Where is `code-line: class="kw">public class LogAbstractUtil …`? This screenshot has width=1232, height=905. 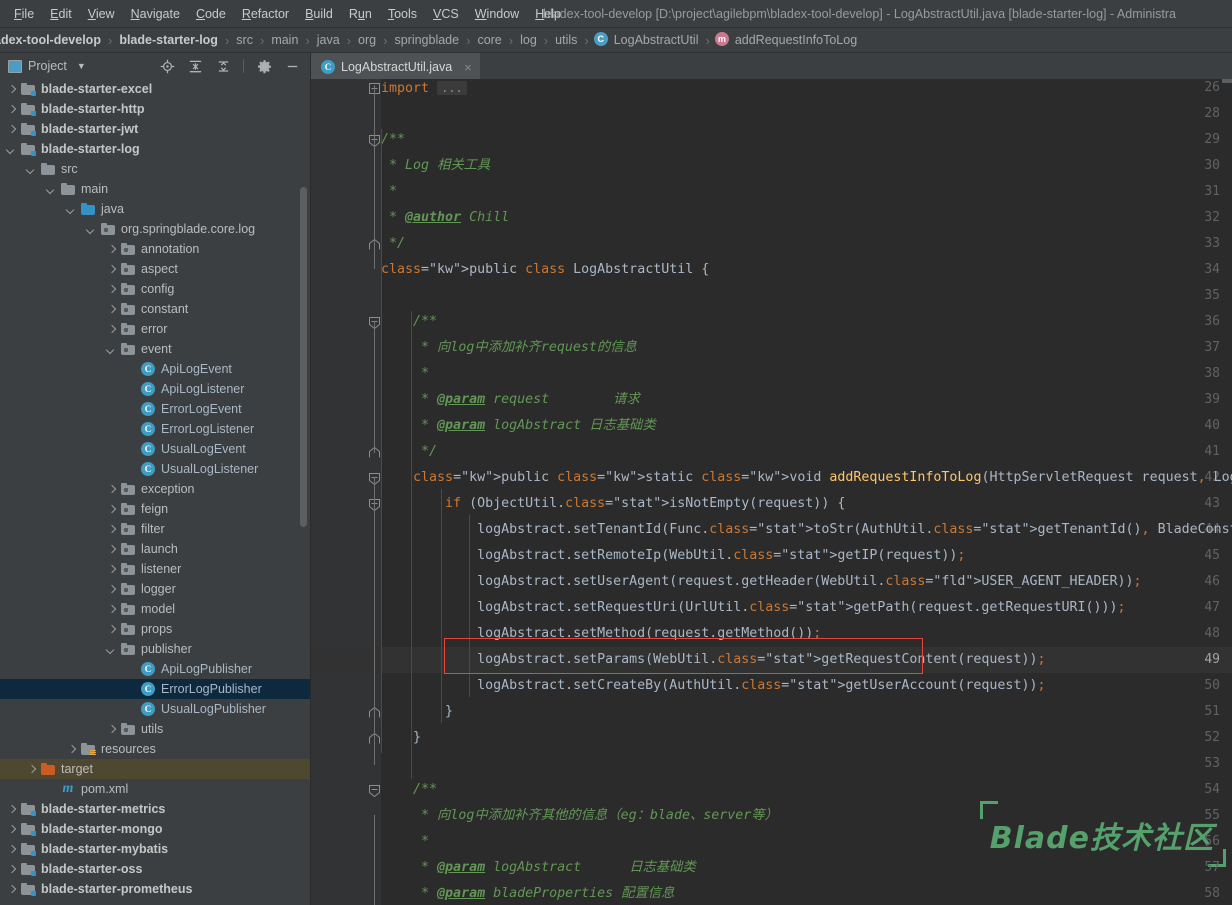
code-line: class="kw">public class LogAbstractUtil … is located at coordinates (545, 270).